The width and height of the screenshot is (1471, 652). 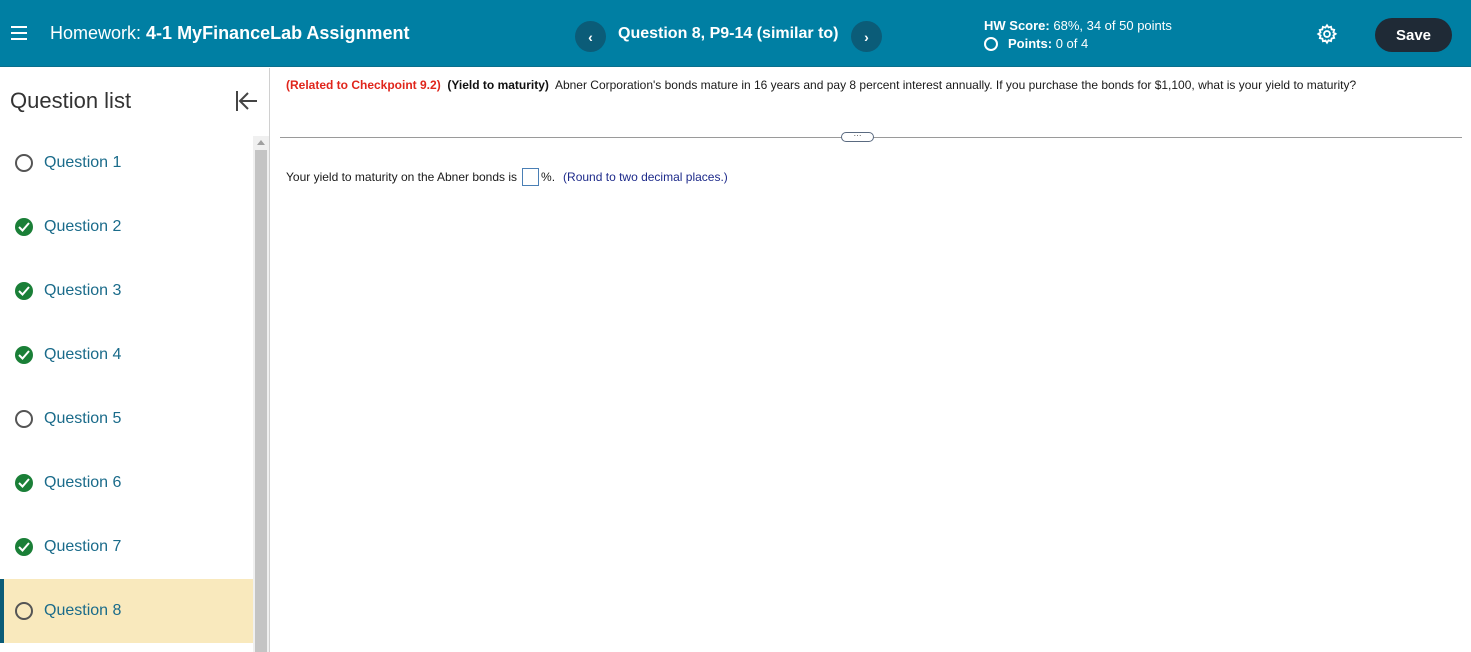 What do you see at coordinates (1413, 35) in the screenshot?
I see `save-button: Save` at bounding box center [1413, 35].